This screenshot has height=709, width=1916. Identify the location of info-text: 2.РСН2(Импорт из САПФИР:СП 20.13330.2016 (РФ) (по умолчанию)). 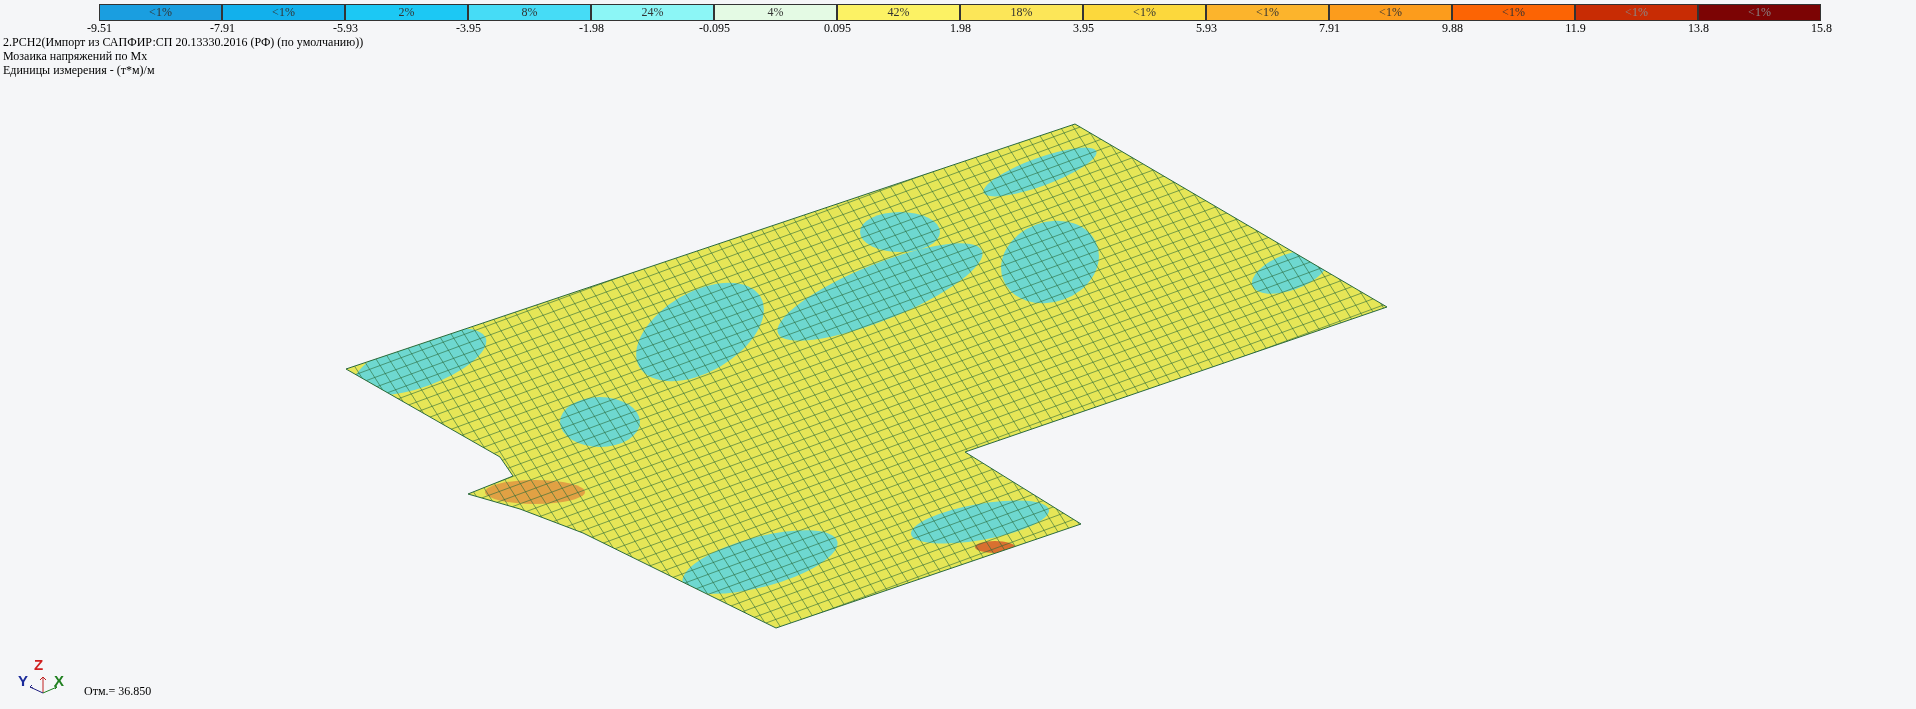
(184, 42).